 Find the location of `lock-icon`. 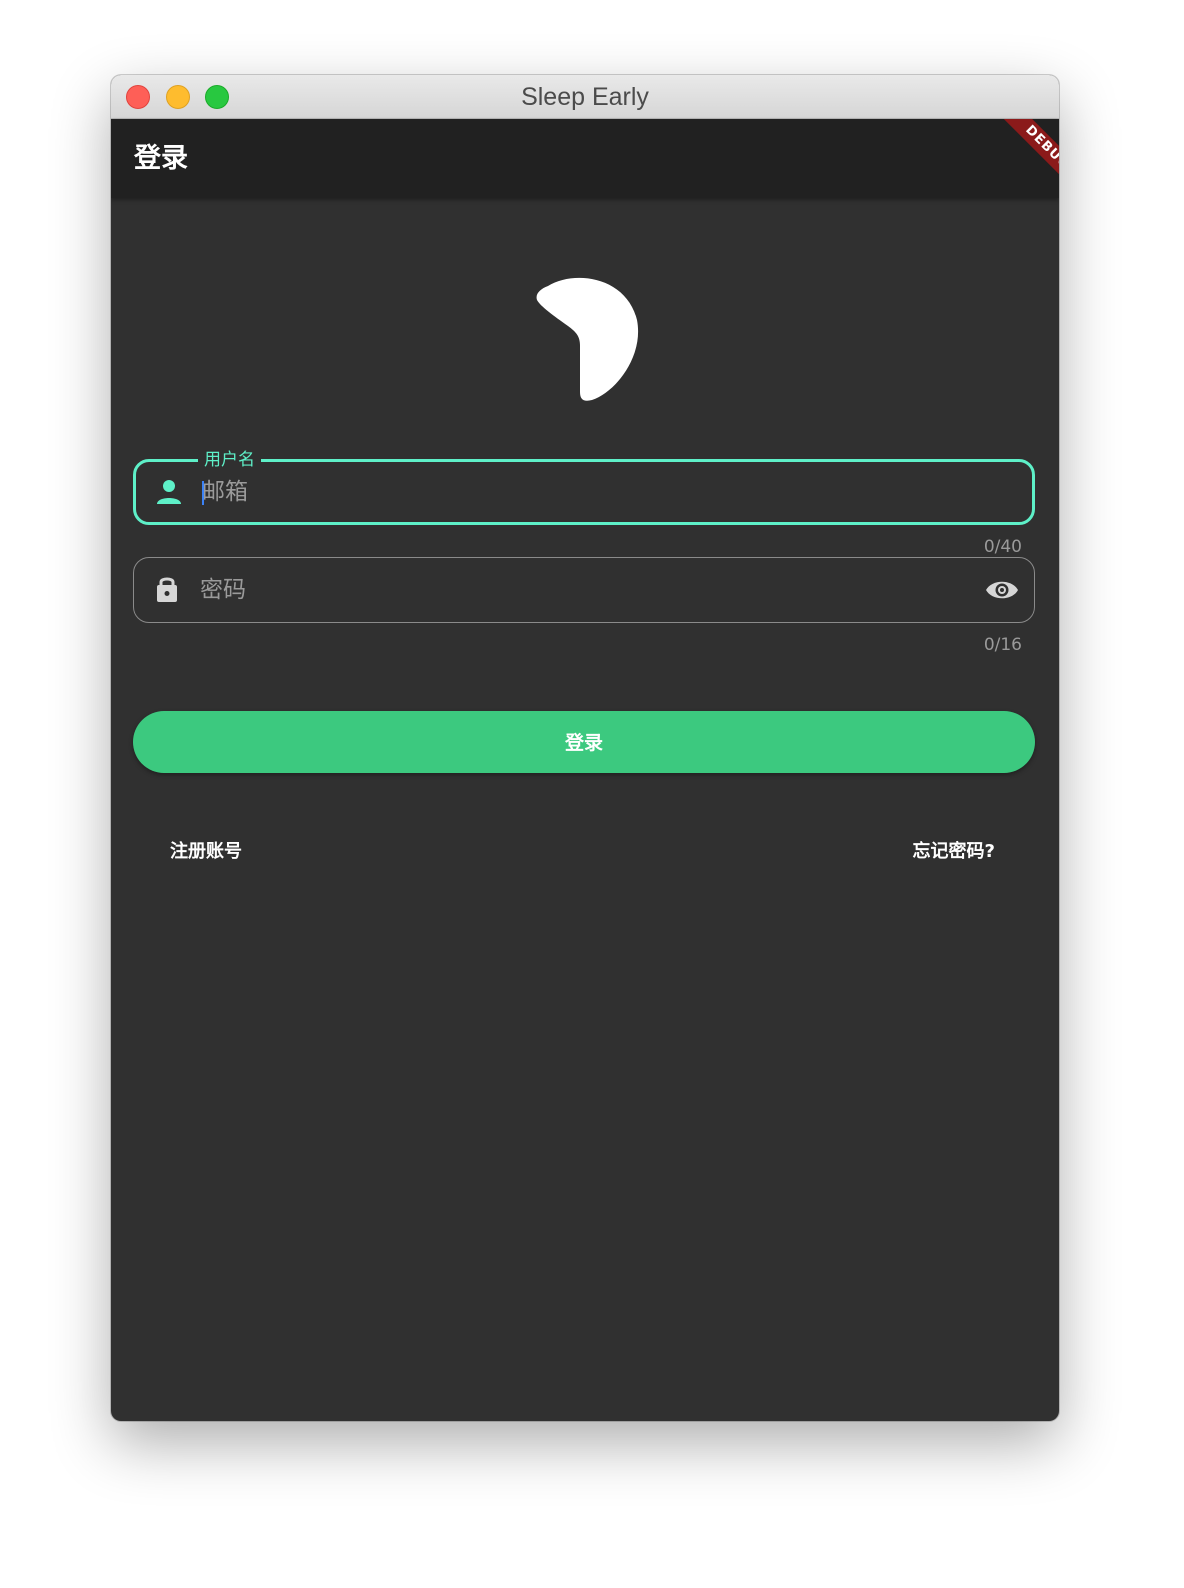

lock-icon is located at coordinates (167, 589).